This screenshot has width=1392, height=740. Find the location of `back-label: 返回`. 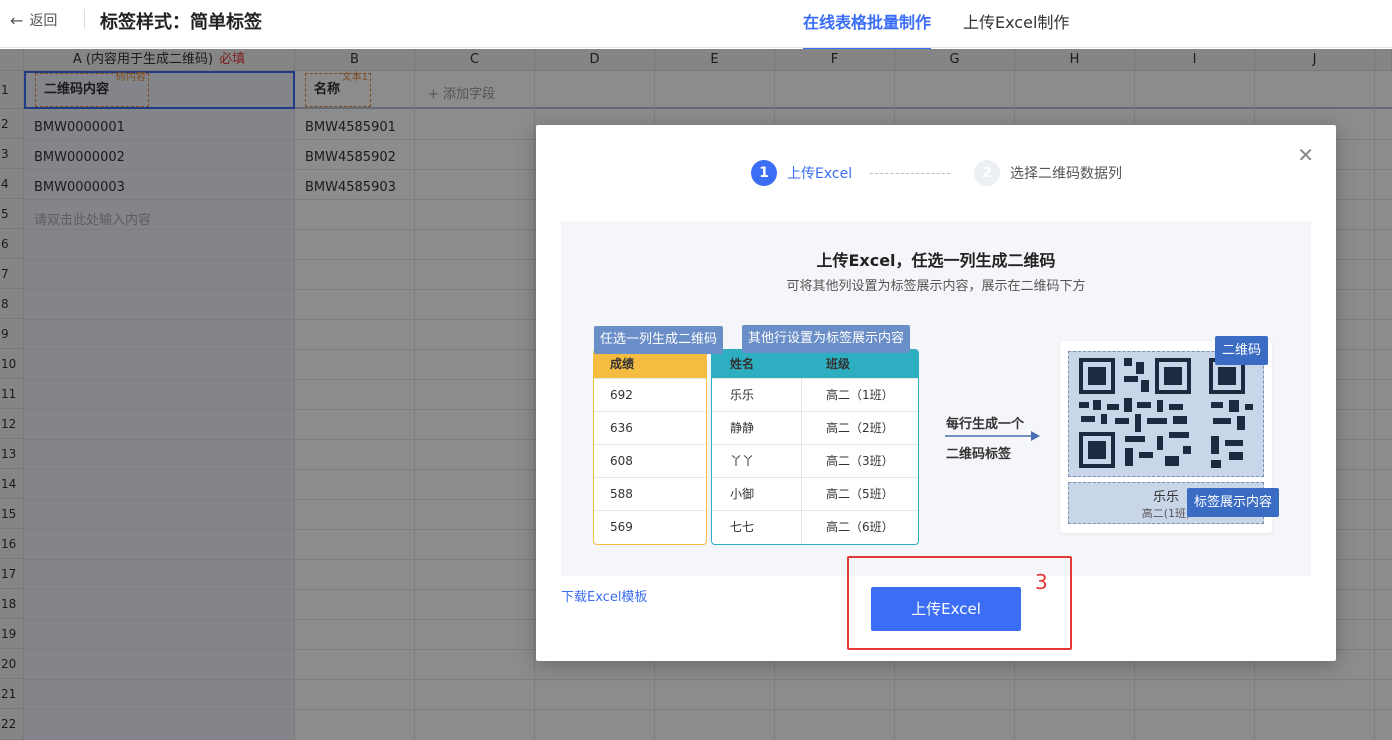

back-label: 返回 is located at coordinates (43, 21).